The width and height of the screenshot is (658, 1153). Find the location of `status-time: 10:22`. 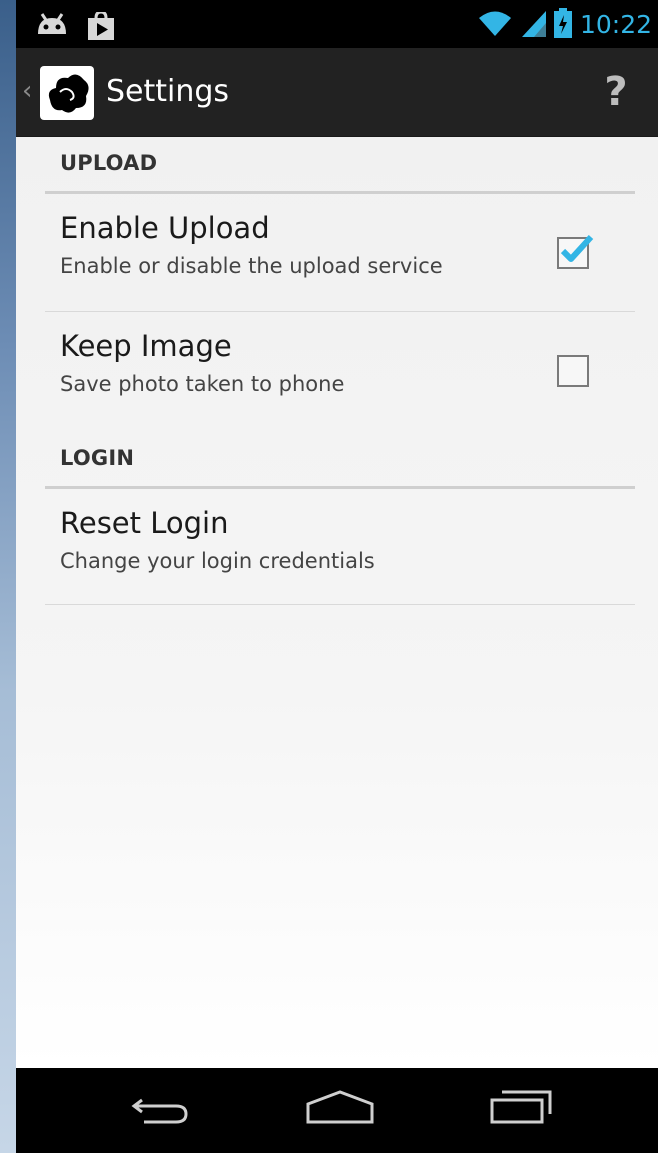

status-time: 10:22 is located at coordinates (615, 24).